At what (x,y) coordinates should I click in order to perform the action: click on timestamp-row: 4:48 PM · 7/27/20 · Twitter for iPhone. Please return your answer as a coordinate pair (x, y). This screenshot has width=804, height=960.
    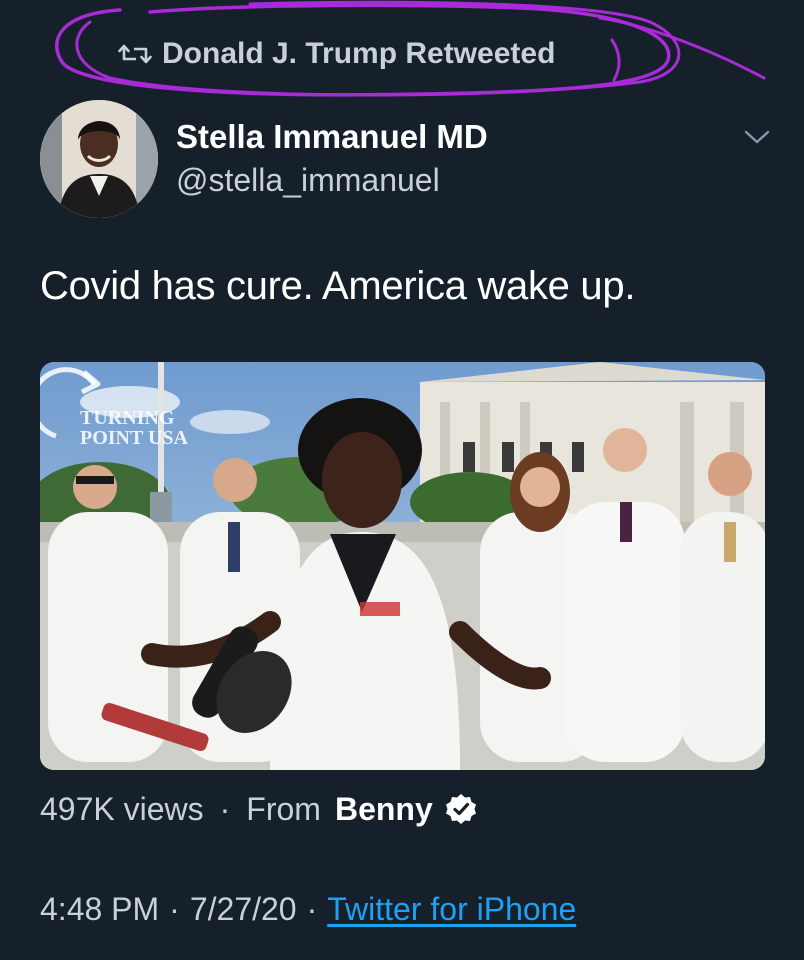
    Looking at the image, I should click on (308, 909).